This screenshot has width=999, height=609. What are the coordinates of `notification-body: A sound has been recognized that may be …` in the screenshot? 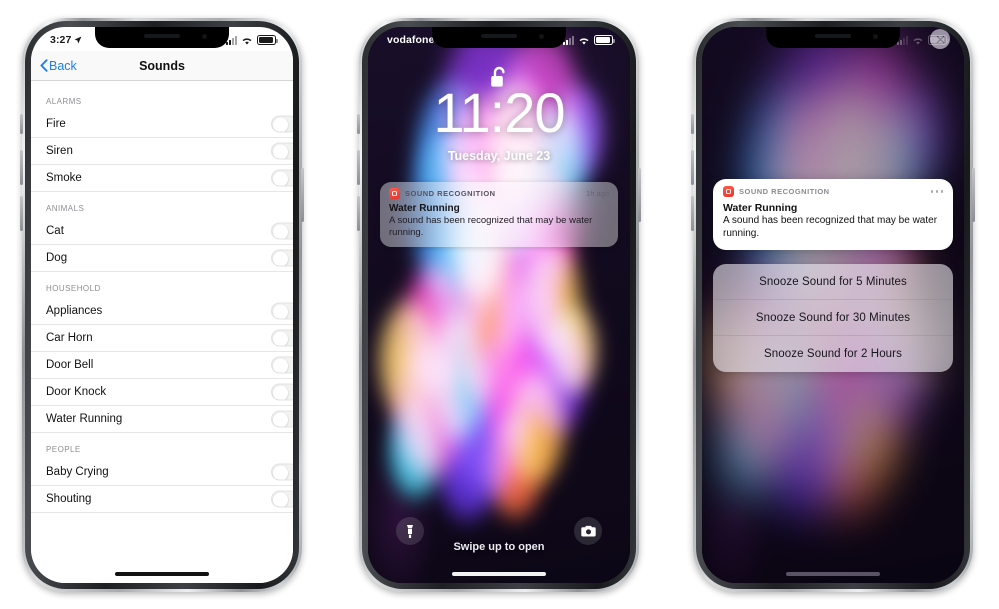 It's located at (830, 227).